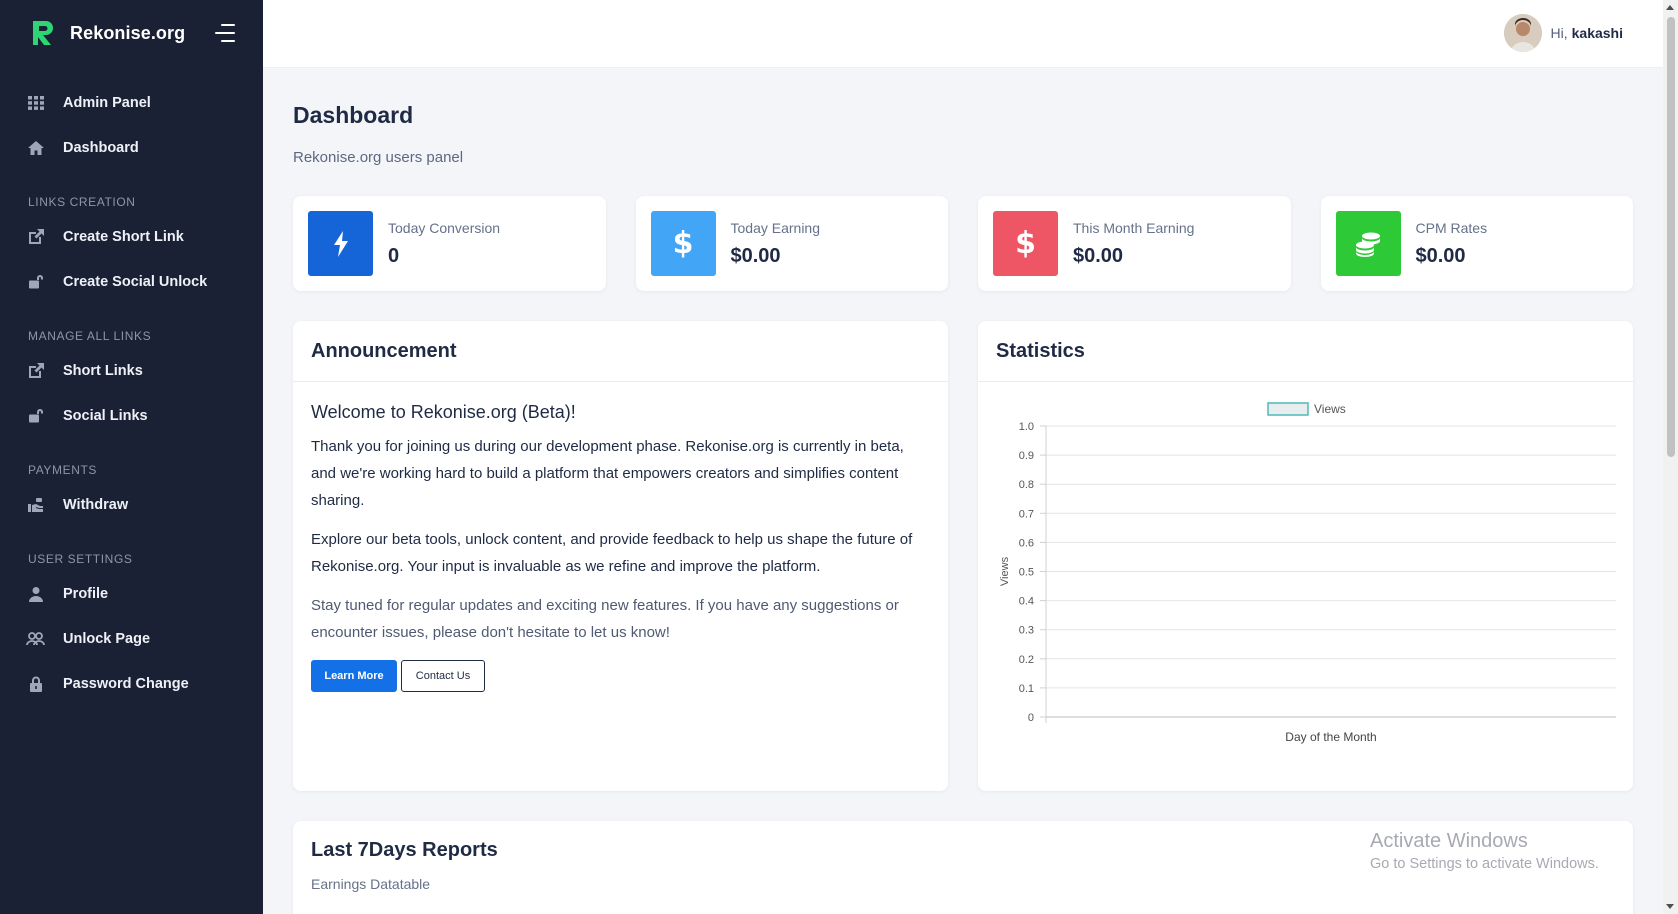  What do you see at coordinates (43, 33) in the screenshot?
I see `brand-logo-icon` at bounding box center [43, 33].